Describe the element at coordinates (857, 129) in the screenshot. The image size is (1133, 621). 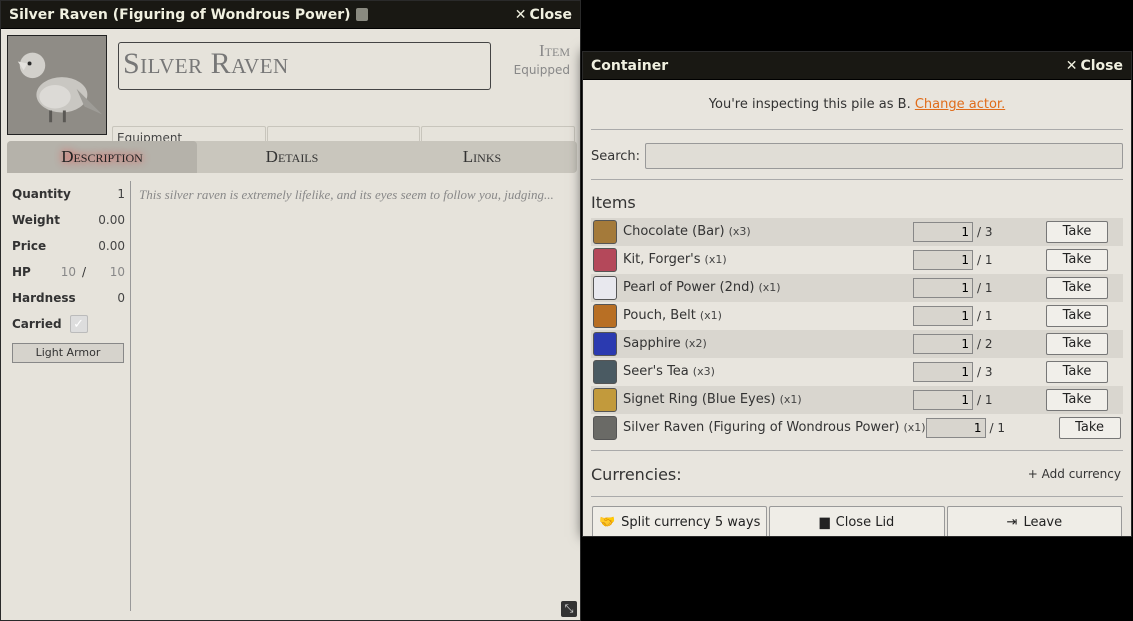
I see `divider` at that location.